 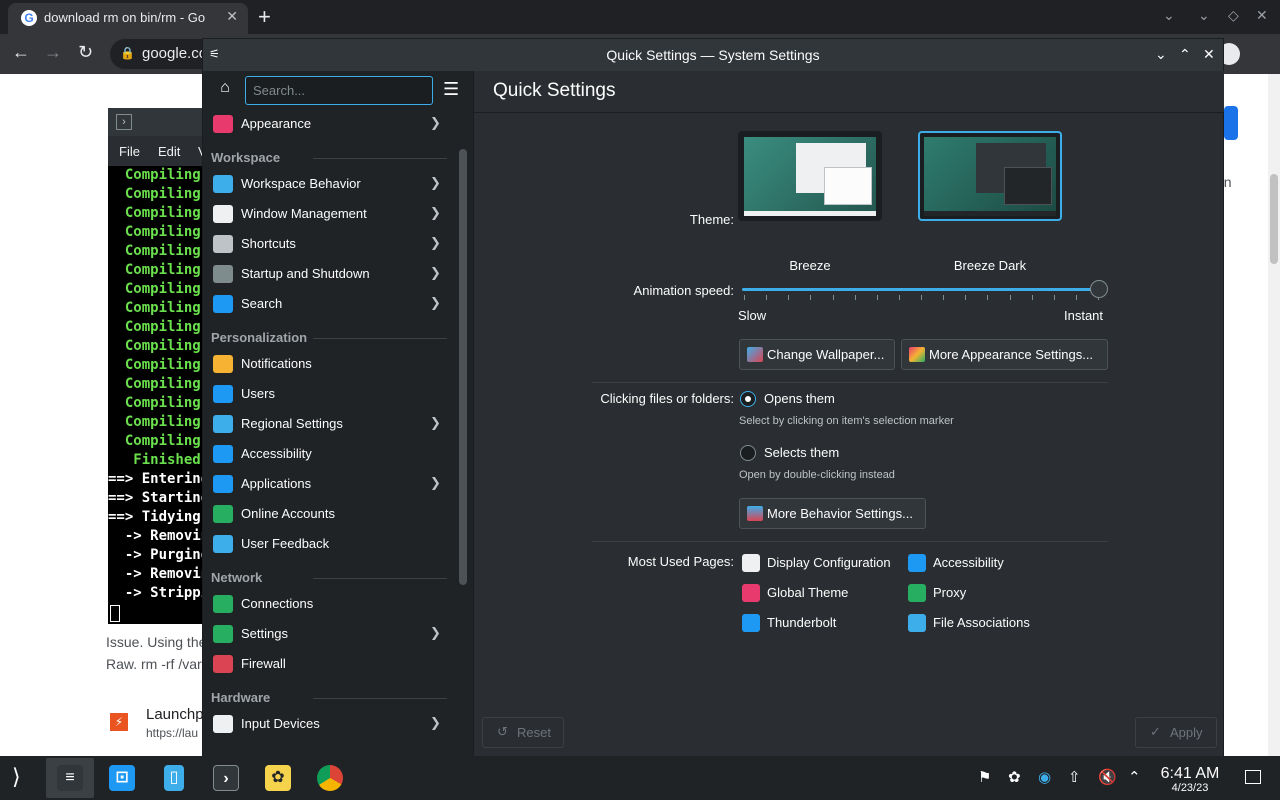 What do you see at coordinates (158, 122) in the screenshot?
I see `konsole-titlebar: ›` at bounding box center [158, 122].